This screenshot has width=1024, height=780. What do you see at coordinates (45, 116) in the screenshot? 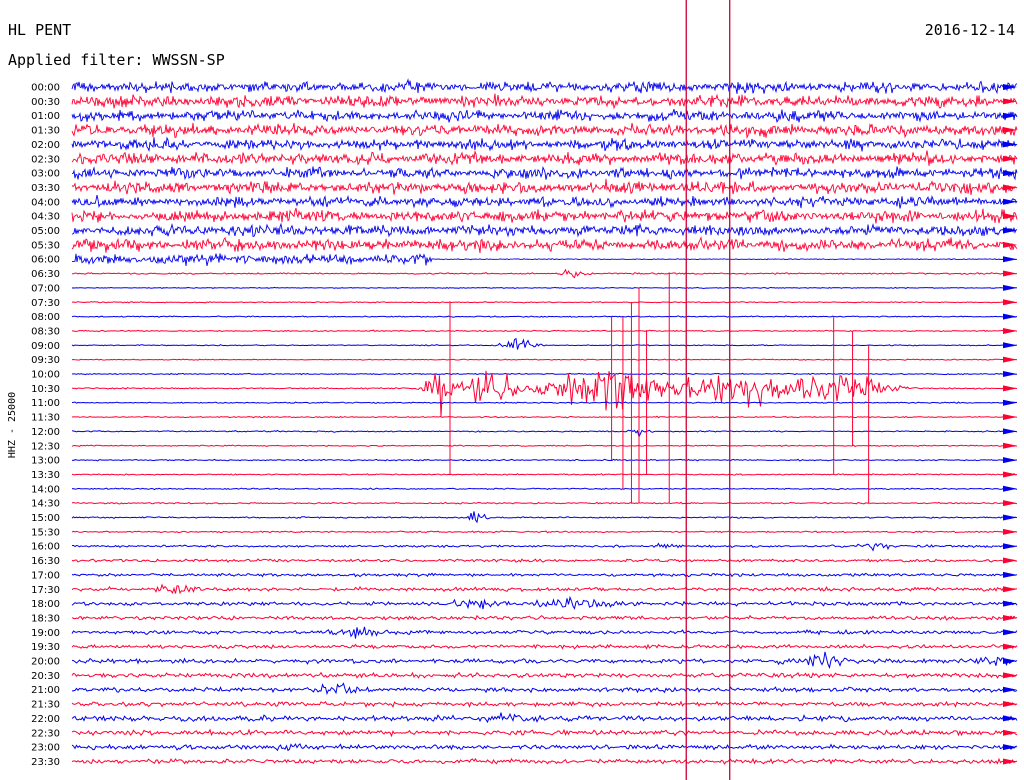
I see `time-tick-label: 01:00` at bounding box center [45, 116].